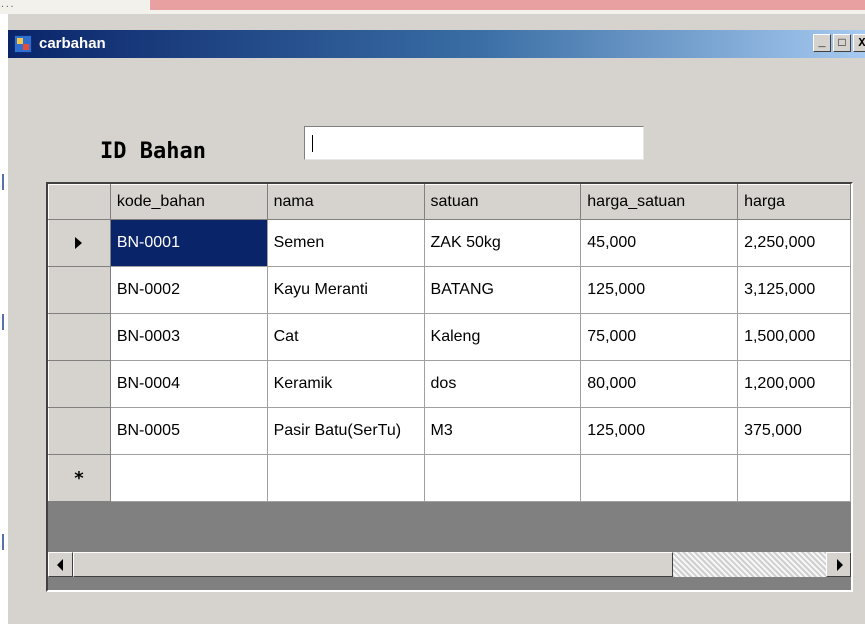  What do you see at coordinates (345, 431) in the screenshot?
I see `cell-nama: Pasir Batu(SerTu)` at bounding box center [345, 431].